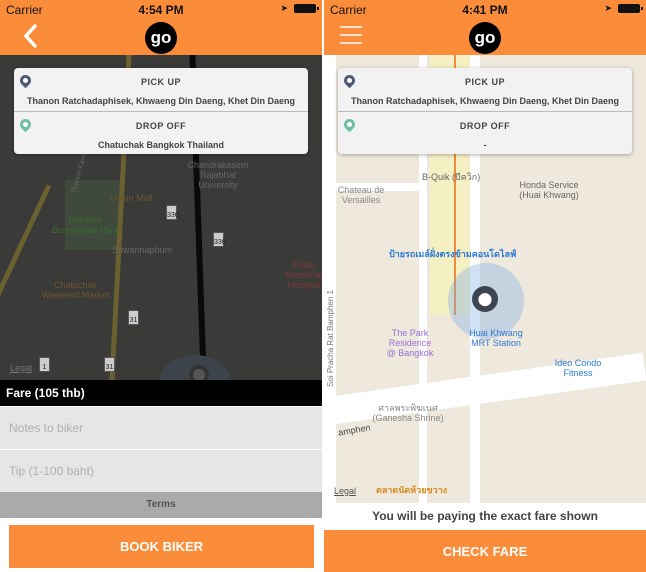  Describe the element at coordinates (354, 430) in the screenshot. I see `map-label-street: amphen` at that location.